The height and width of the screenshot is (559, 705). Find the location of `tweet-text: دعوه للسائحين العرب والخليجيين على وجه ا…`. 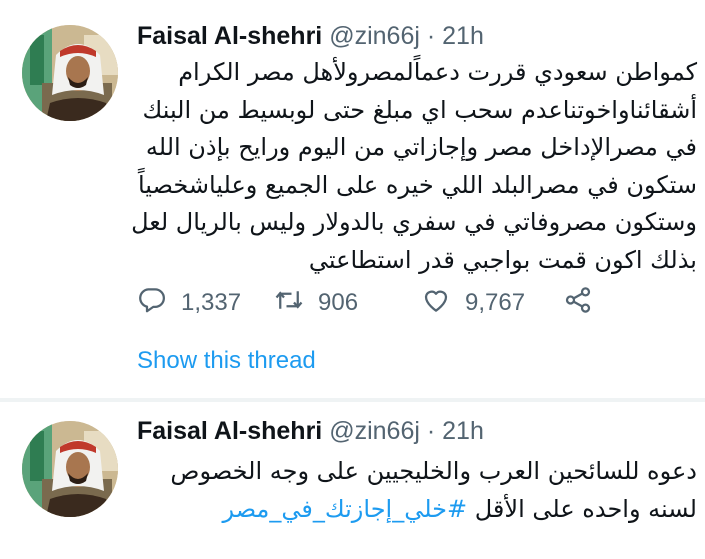

tweet-text: دعوه للسائحين العرب والخليجيين على وجه ا… is located at coordinates (417, 490).